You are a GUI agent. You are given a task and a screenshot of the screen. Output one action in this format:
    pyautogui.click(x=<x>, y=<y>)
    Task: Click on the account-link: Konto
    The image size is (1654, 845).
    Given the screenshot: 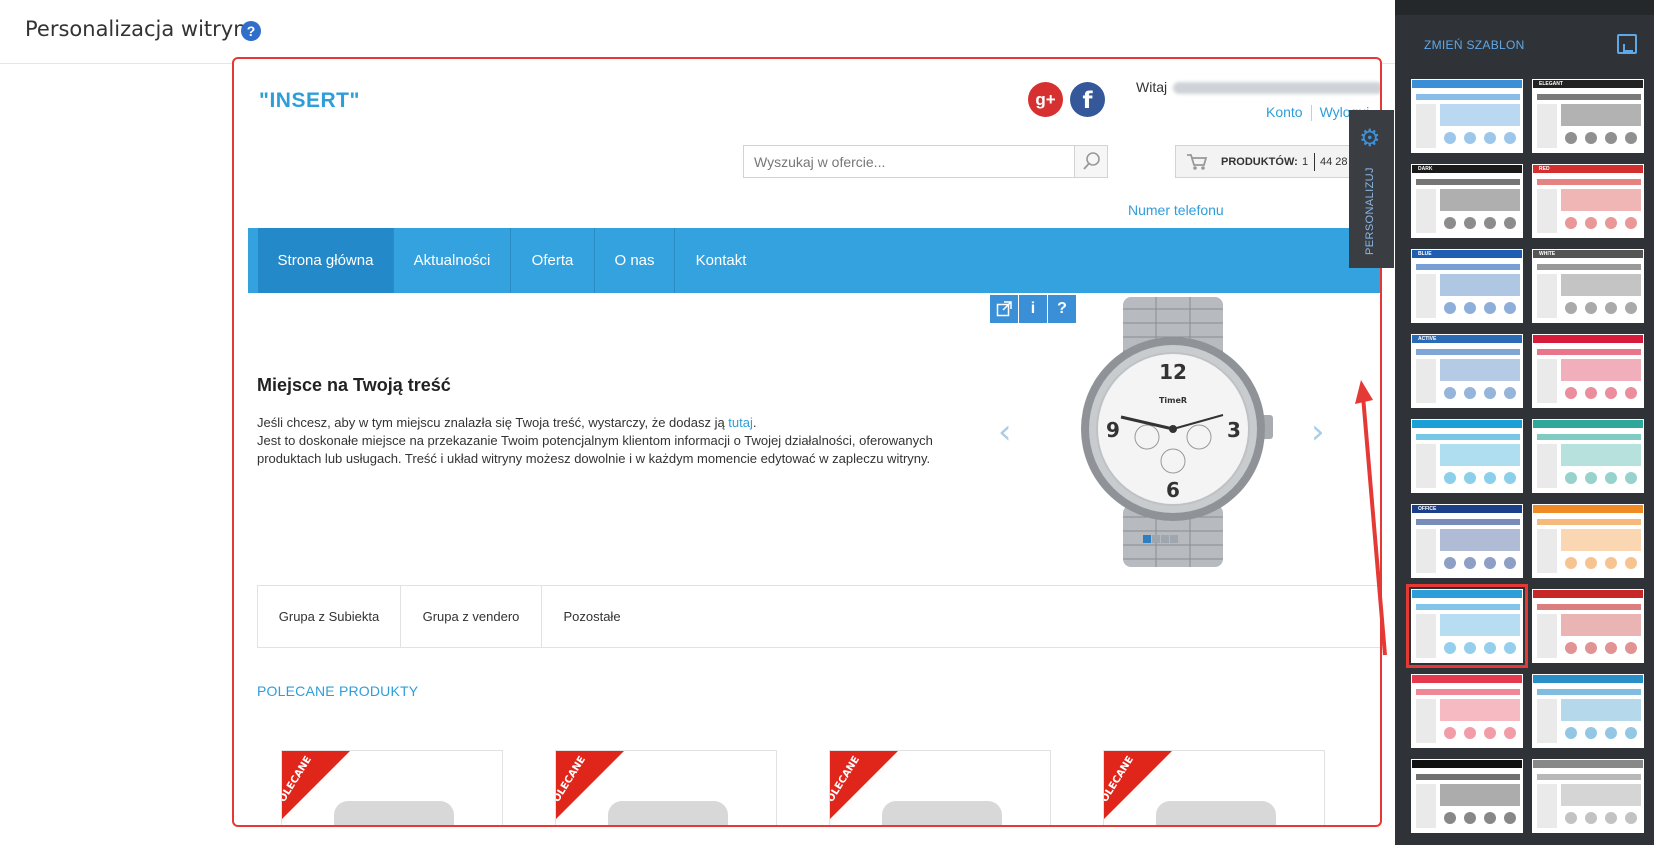 What is the action you would take?
    pyautogui.click(x=1284, y=112)
    